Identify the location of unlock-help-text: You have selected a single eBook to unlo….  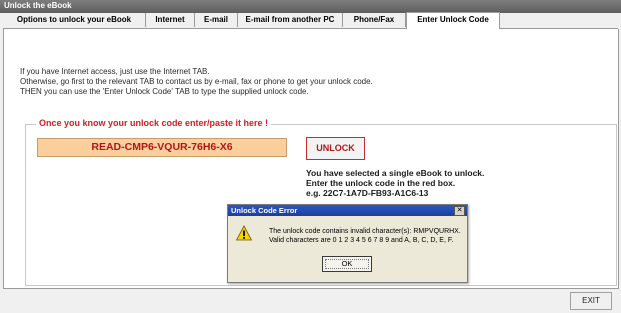
(395, 183).